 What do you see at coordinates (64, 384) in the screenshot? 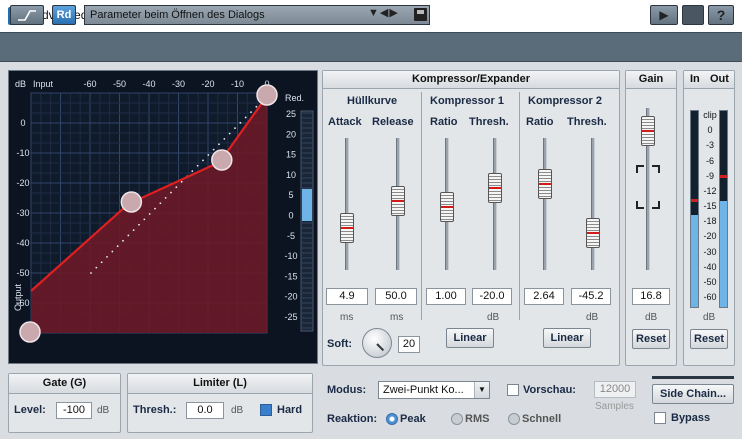
I see `gate-title: Gate (G)` at bounding box center [64, 384].